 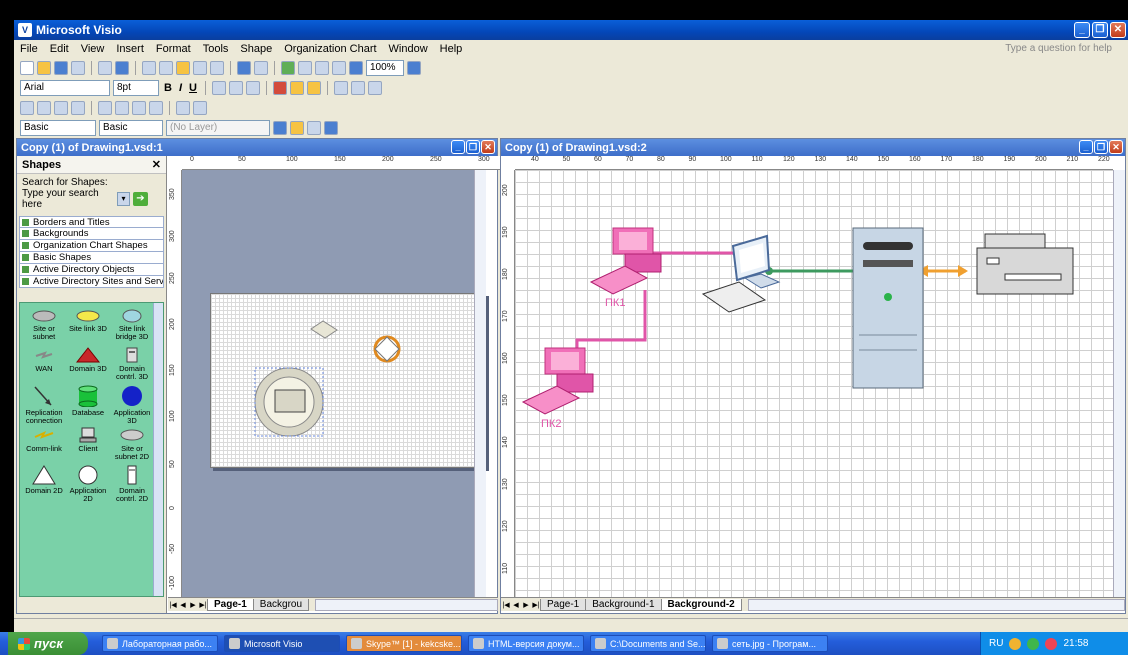 What do you see at coordinates (322, 68) in the screenshot?
I see `connector-tool-icon` at bounding box center [322, 68].